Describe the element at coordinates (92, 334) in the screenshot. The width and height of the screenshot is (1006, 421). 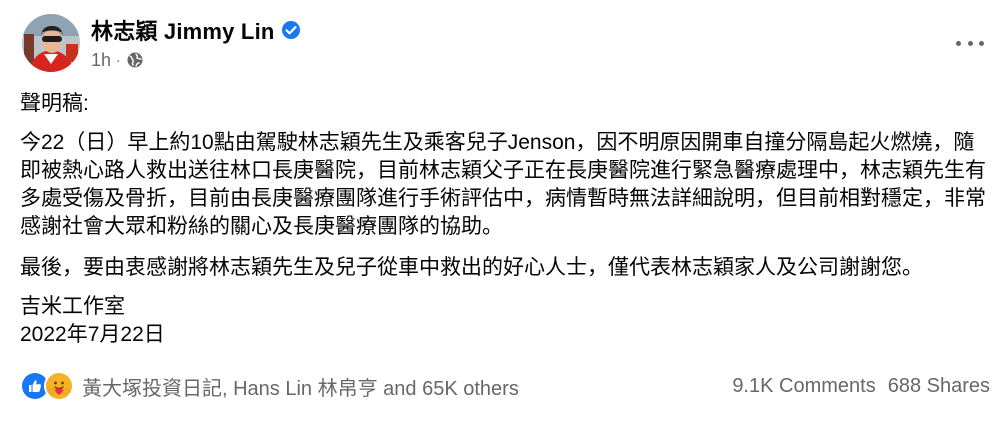
I see `post-date: 2022年7月22日` at that location.